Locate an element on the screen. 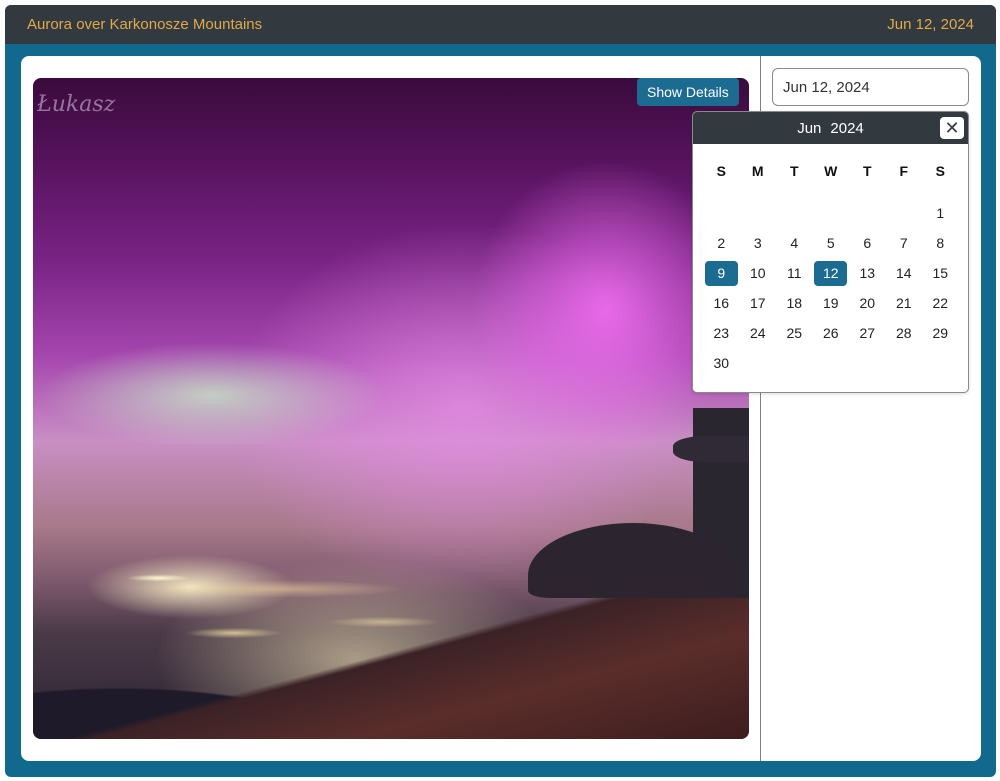  calendar-day: 10 is located at coordinates (758, 273).